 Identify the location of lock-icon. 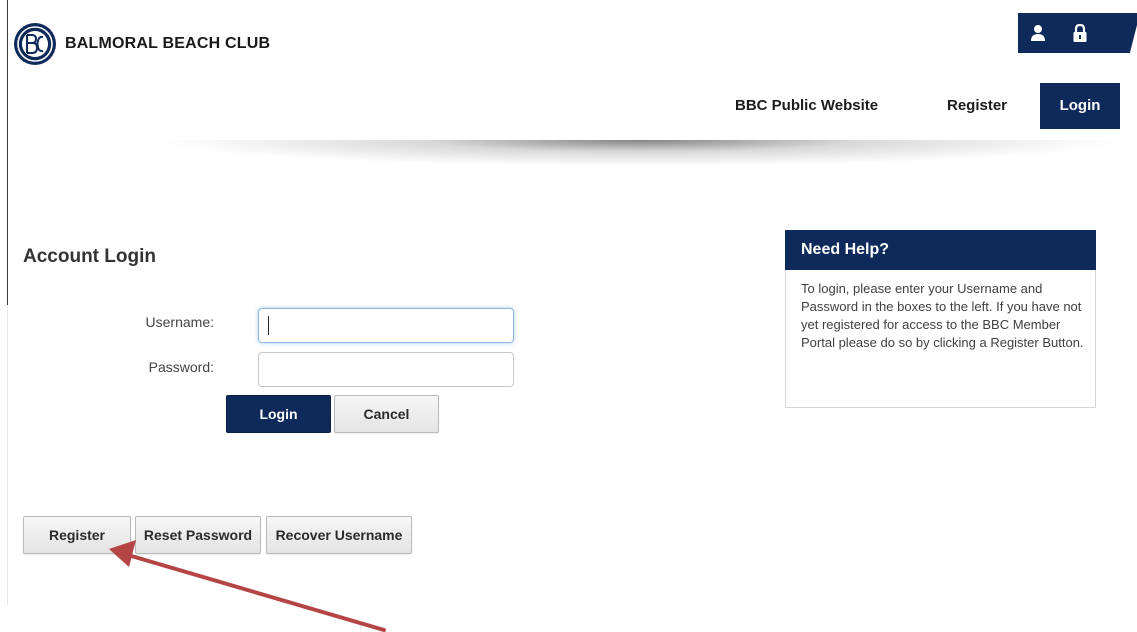
(1080, 33).